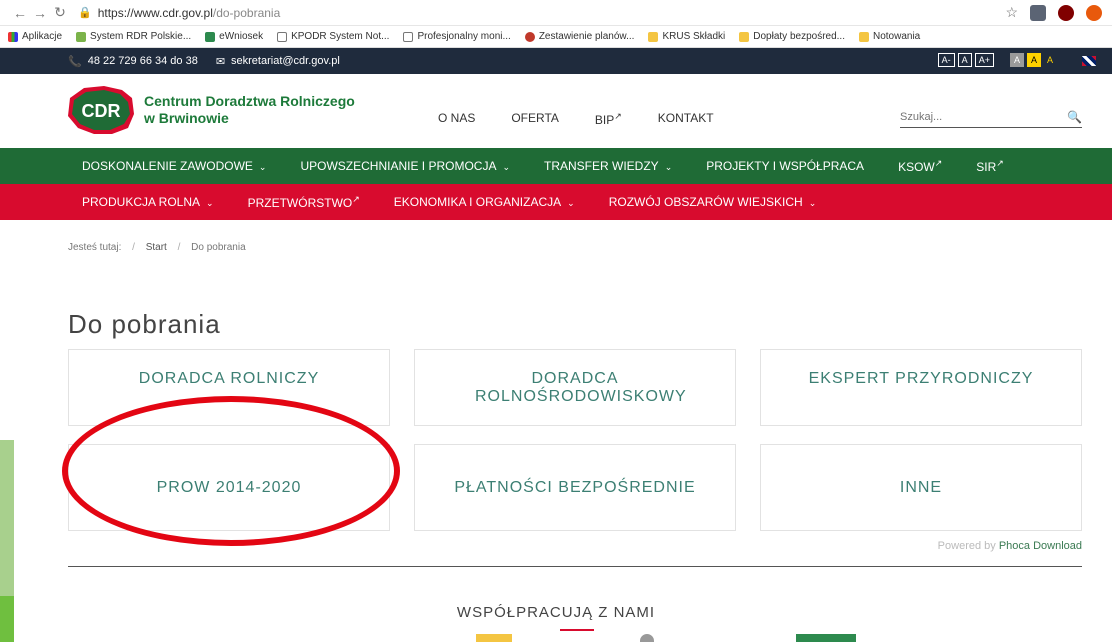 The height and width of the screenshot is (642, 1112). What do you see at coordinates (1038, 12) in the screenshot?
I see `extension-shield-icon` at bounding box center [1038, 12].